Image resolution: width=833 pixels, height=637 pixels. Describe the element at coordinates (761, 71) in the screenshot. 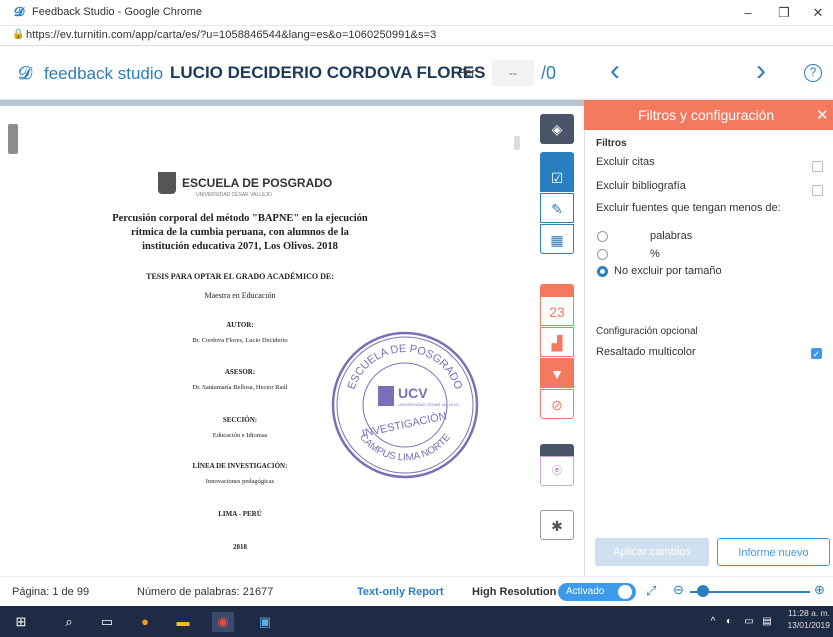

I see `next-student-button: ›` at that location.